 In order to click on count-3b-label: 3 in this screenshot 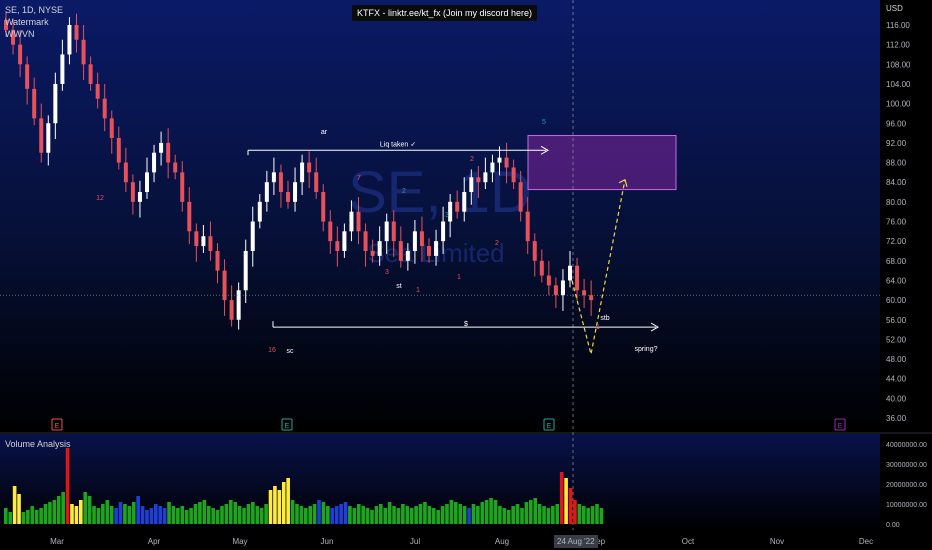, I will do `click(387, 272)`.